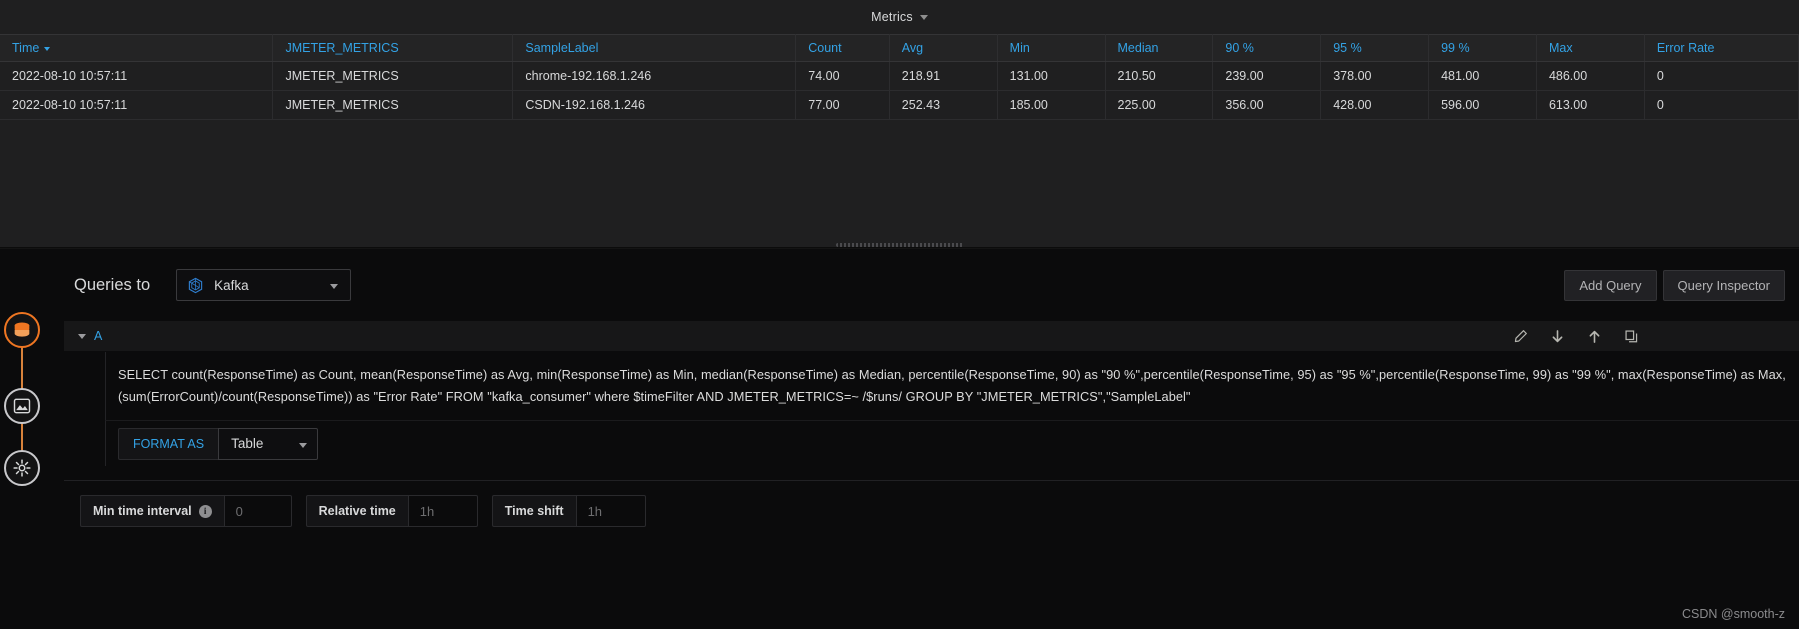  What do you see at coordinates (952, 443) in the screenshot?
I see `format-as-row: FORMAT AS Table` at bounding box center [952, 443].